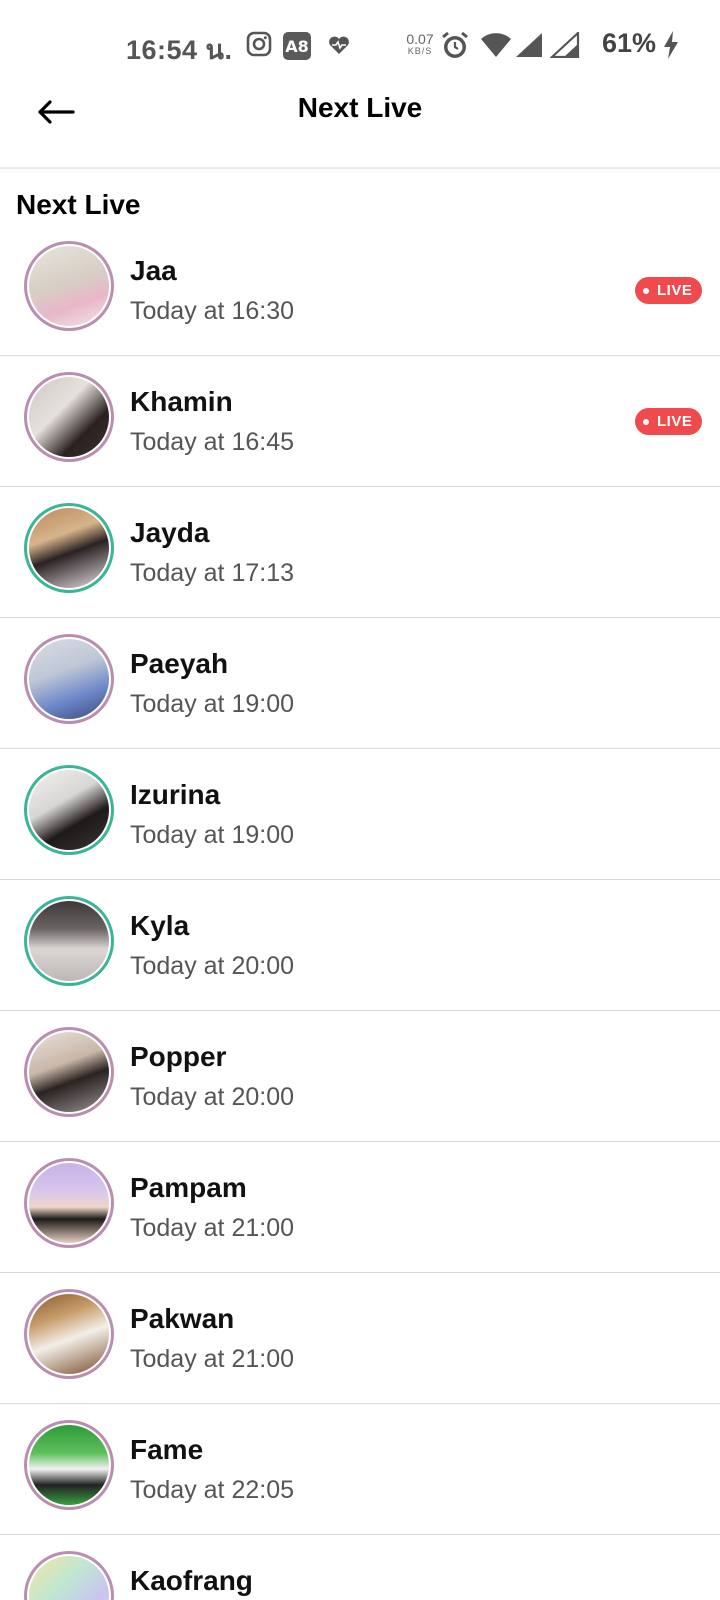 The height and width of the screenshot is (1600, 720). What do you see at coordinates (455, 48) in the screenshot?
I see `alarm-icon` at bounding box center [455, 48].